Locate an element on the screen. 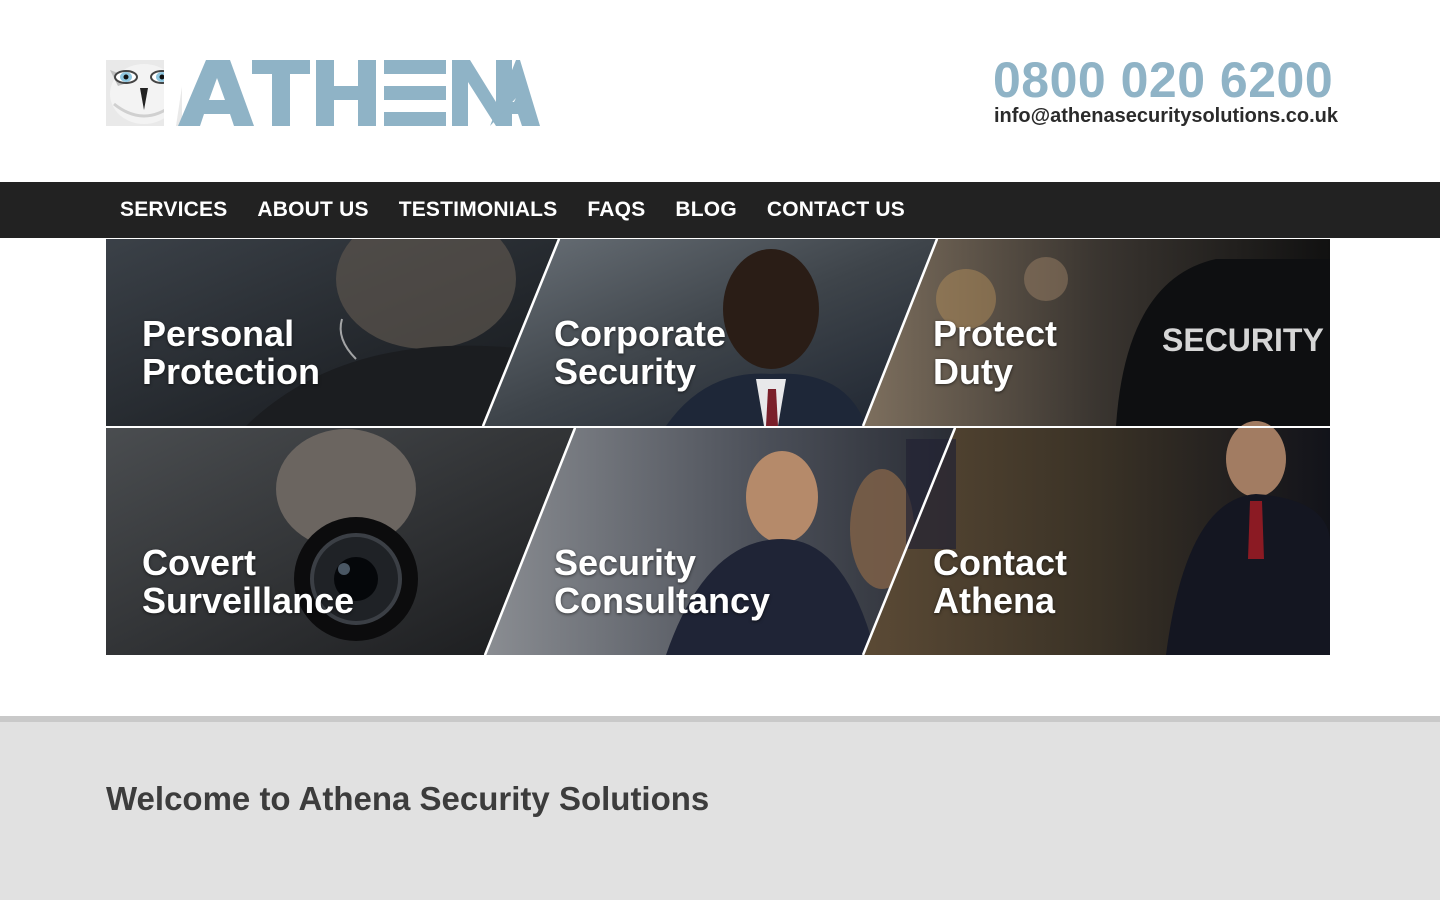 This screenshot has height=900, width=1440. tile-security-consultancy: Security Consultancy is located at coordinates (662, 582).